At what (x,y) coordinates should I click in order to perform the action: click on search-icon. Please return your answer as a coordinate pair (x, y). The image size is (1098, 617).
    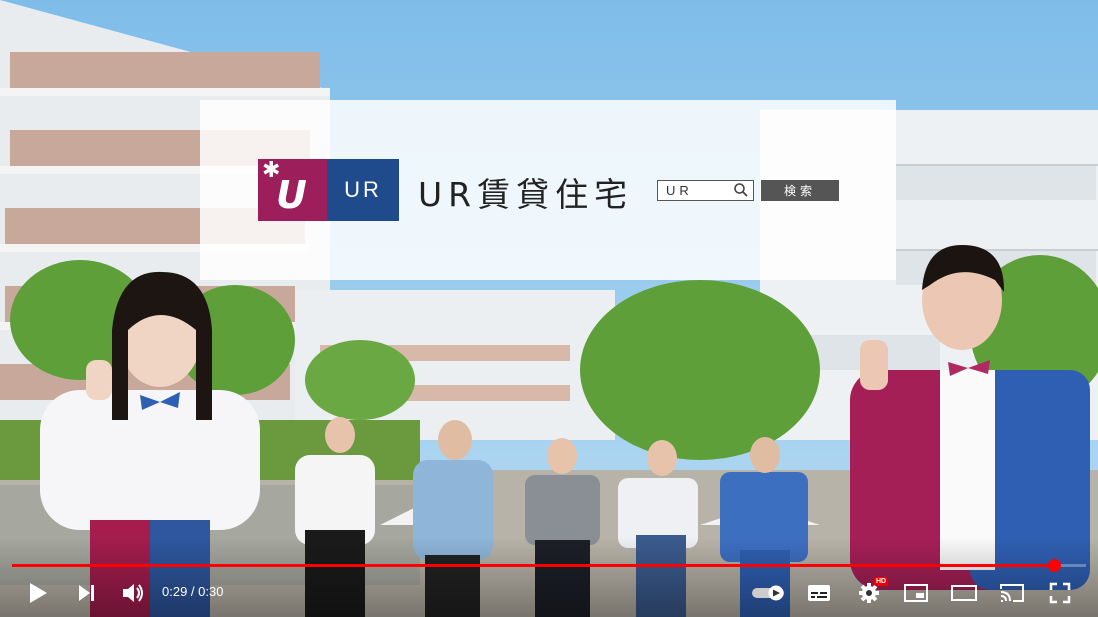
    Looking at the image, I should click on (741, 190).